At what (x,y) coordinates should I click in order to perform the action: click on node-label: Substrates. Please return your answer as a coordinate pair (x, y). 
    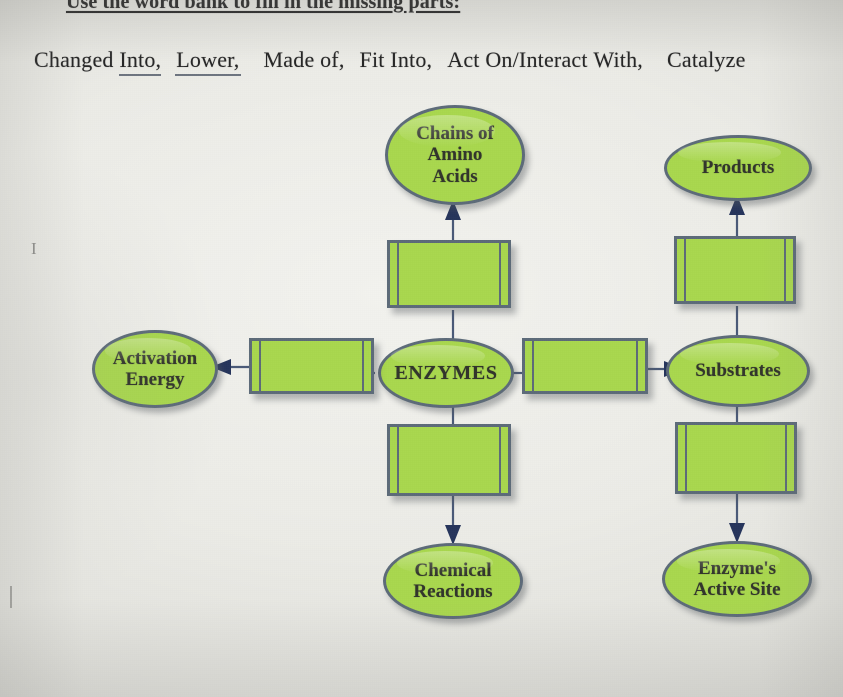
    Looking at the image, I should click on (738, 371).